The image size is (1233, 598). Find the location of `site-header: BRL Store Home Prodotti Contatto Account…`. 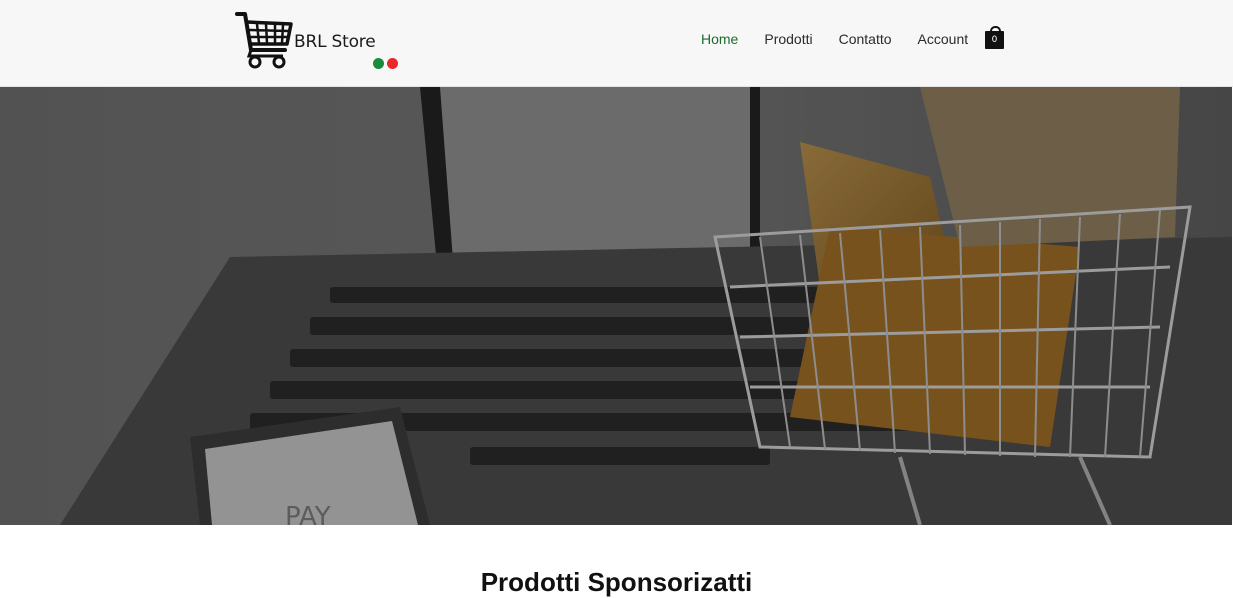

site-header: BRL Store Home Prodotti Contatto Account… is located at coordinates (616, 43).